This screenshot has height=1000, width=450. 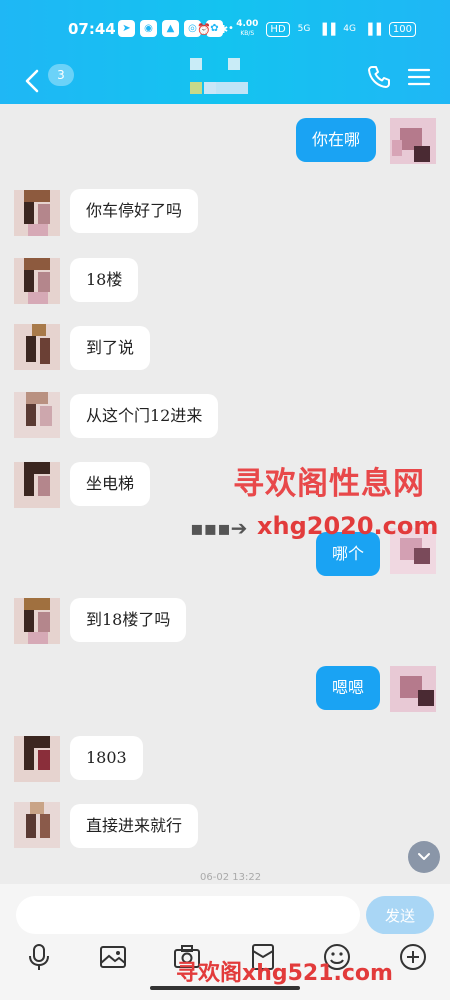 I want to click on watermark-url: xhg2020.com, so click(x=348, y=526).